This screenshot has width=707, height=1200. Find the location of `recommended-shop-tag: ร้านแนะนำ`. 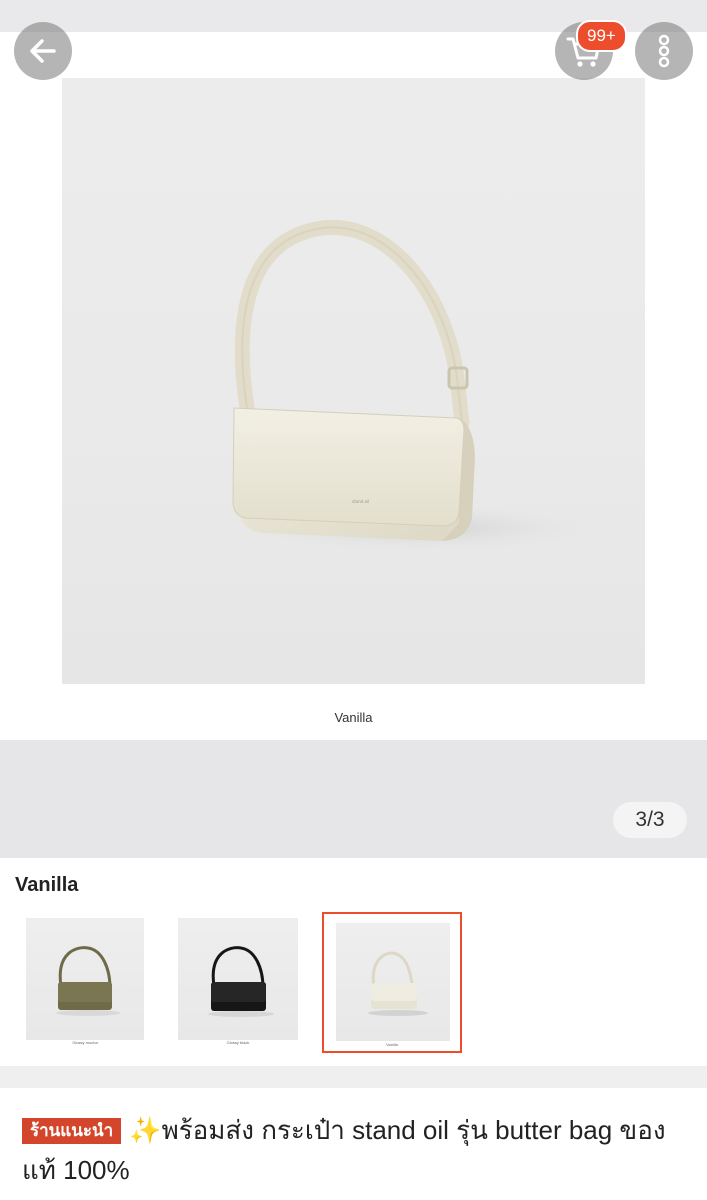

recommended-shop-tag: ร้านแนะนำ is located at coordinates (72, 1131).